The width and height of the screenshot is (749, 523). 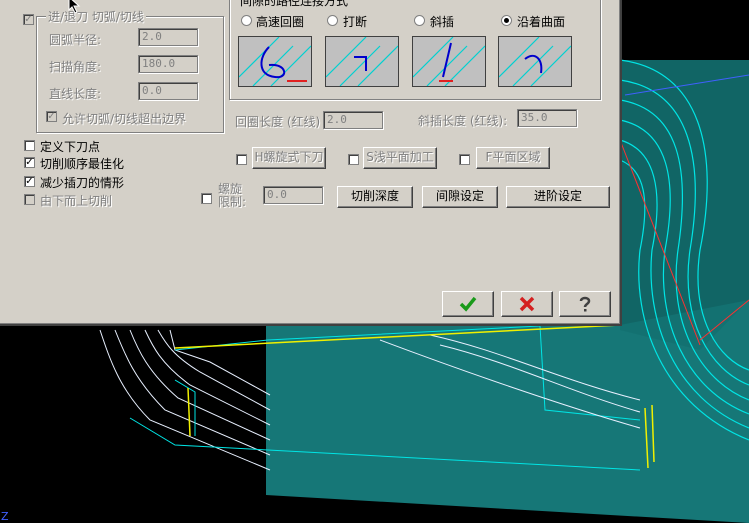 I want to click on optimize-order-label: 切削顺序最佳化, so click(x=82, y=164).